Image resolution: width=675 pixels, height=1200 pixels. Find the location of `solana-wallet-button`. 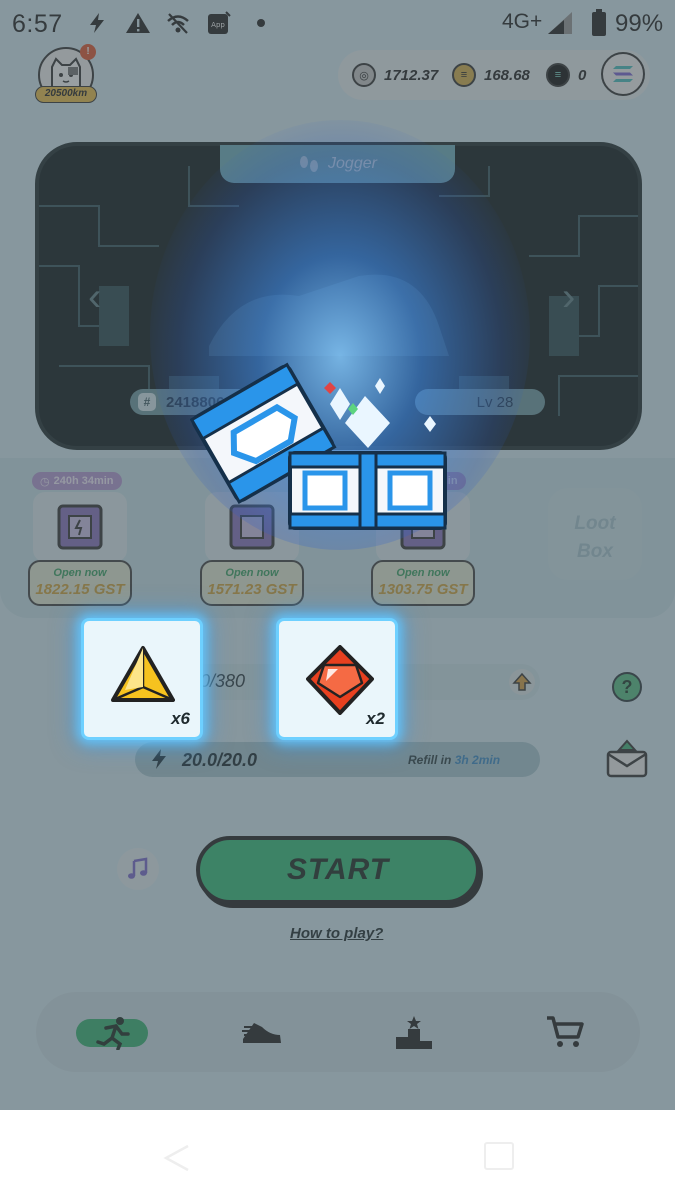

solana-wallet-button is located at coordinates (623, 74).